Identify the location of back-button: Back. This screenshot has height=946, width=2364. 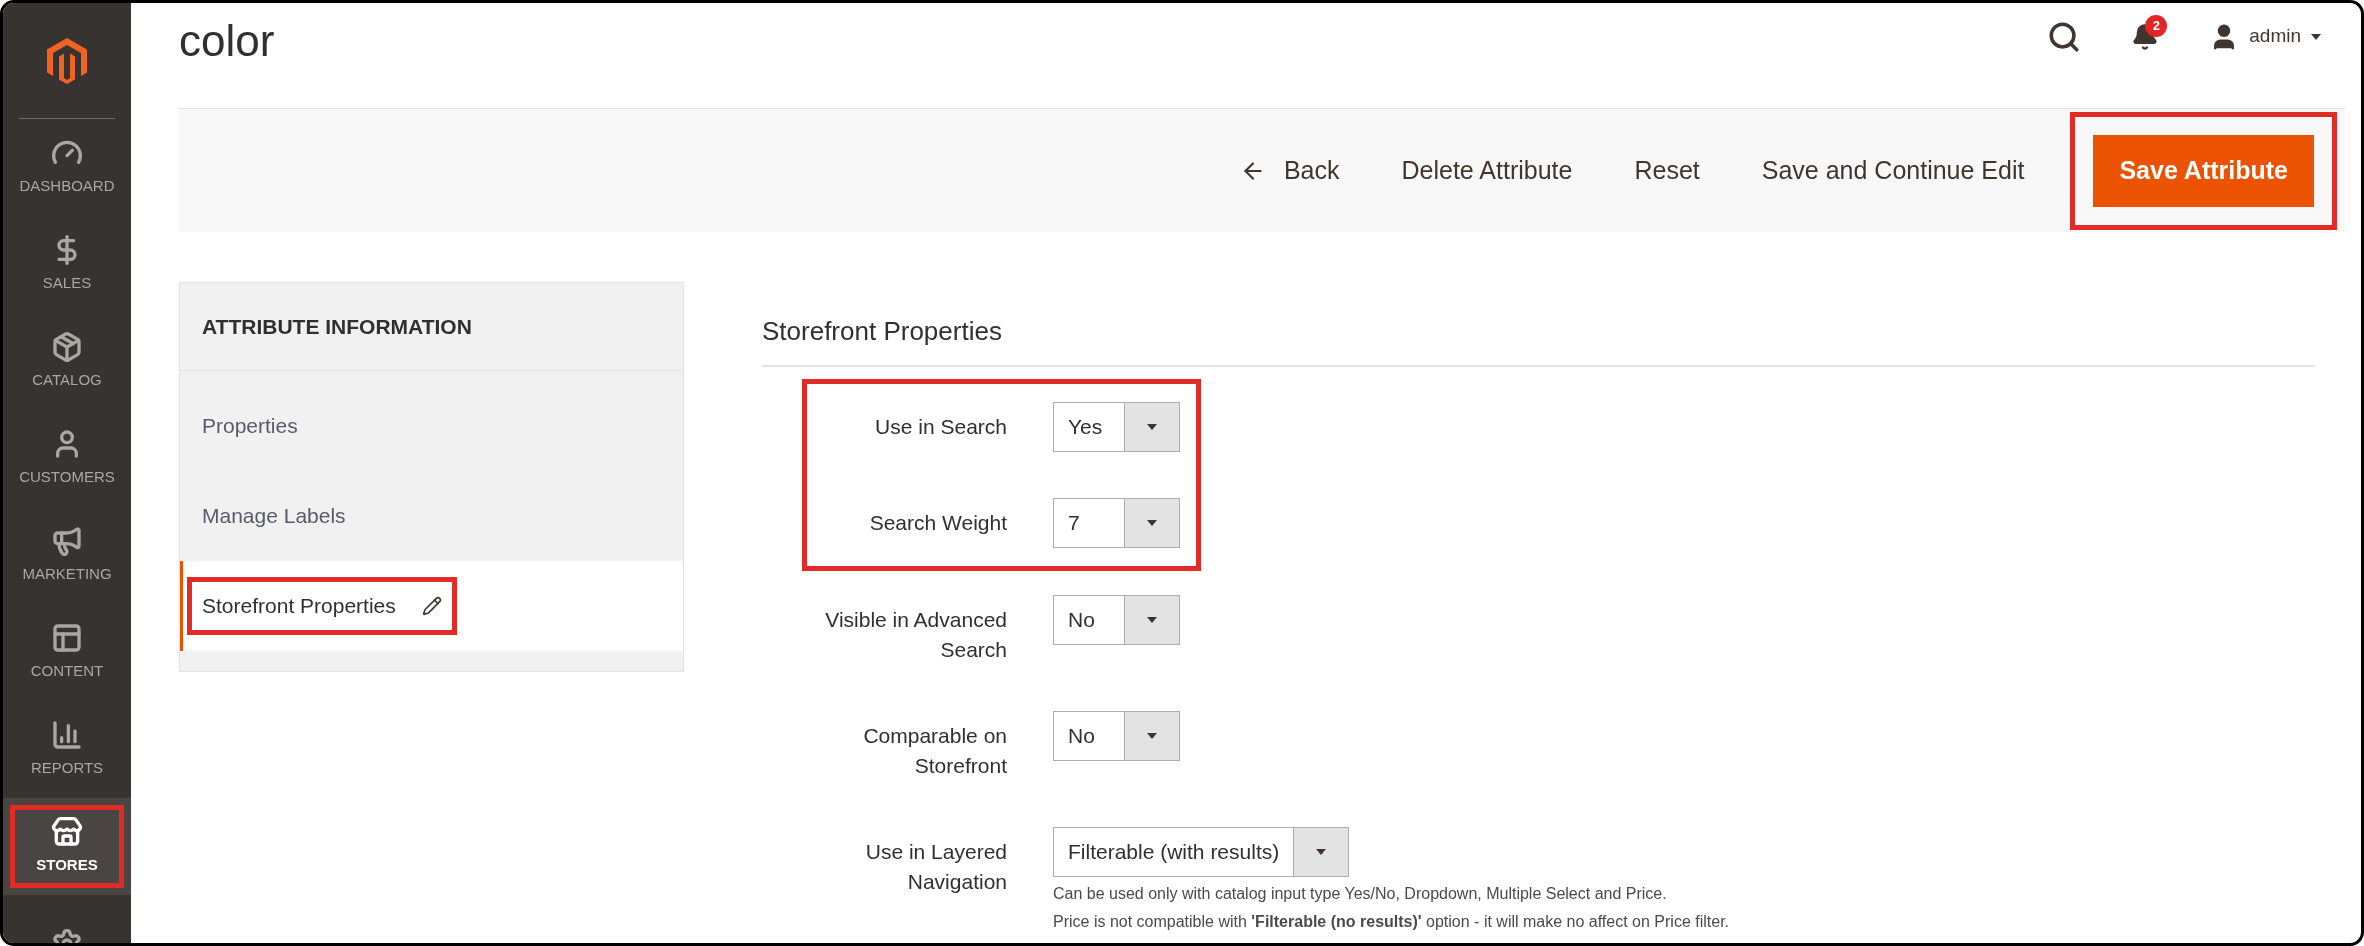
(1289, 170).